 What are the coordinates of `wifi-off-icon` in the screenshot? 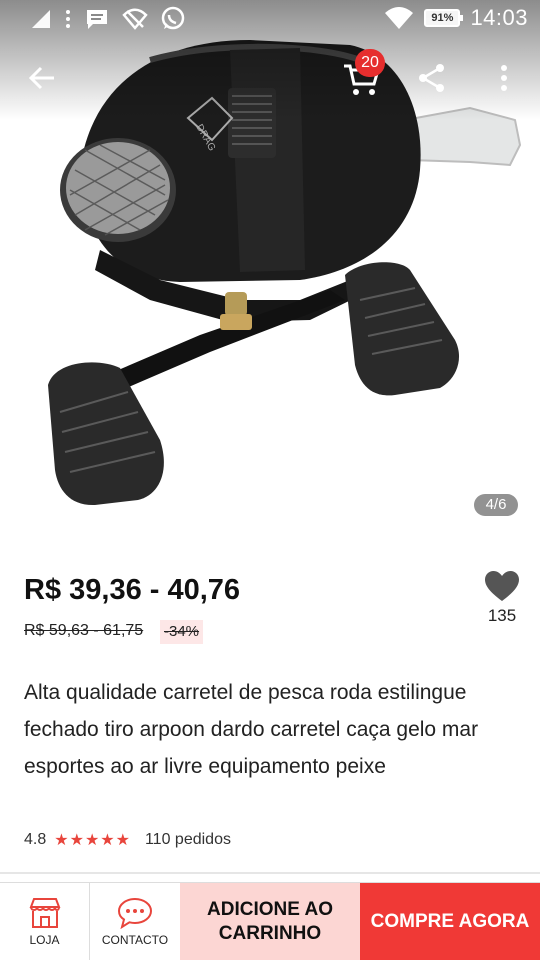 It's located at (135, 19).